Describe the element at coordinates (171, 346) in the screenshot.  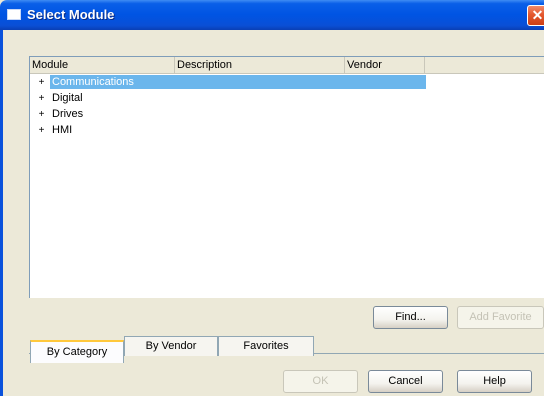
I see `tab-by-vendor: By Vendor` at that location.